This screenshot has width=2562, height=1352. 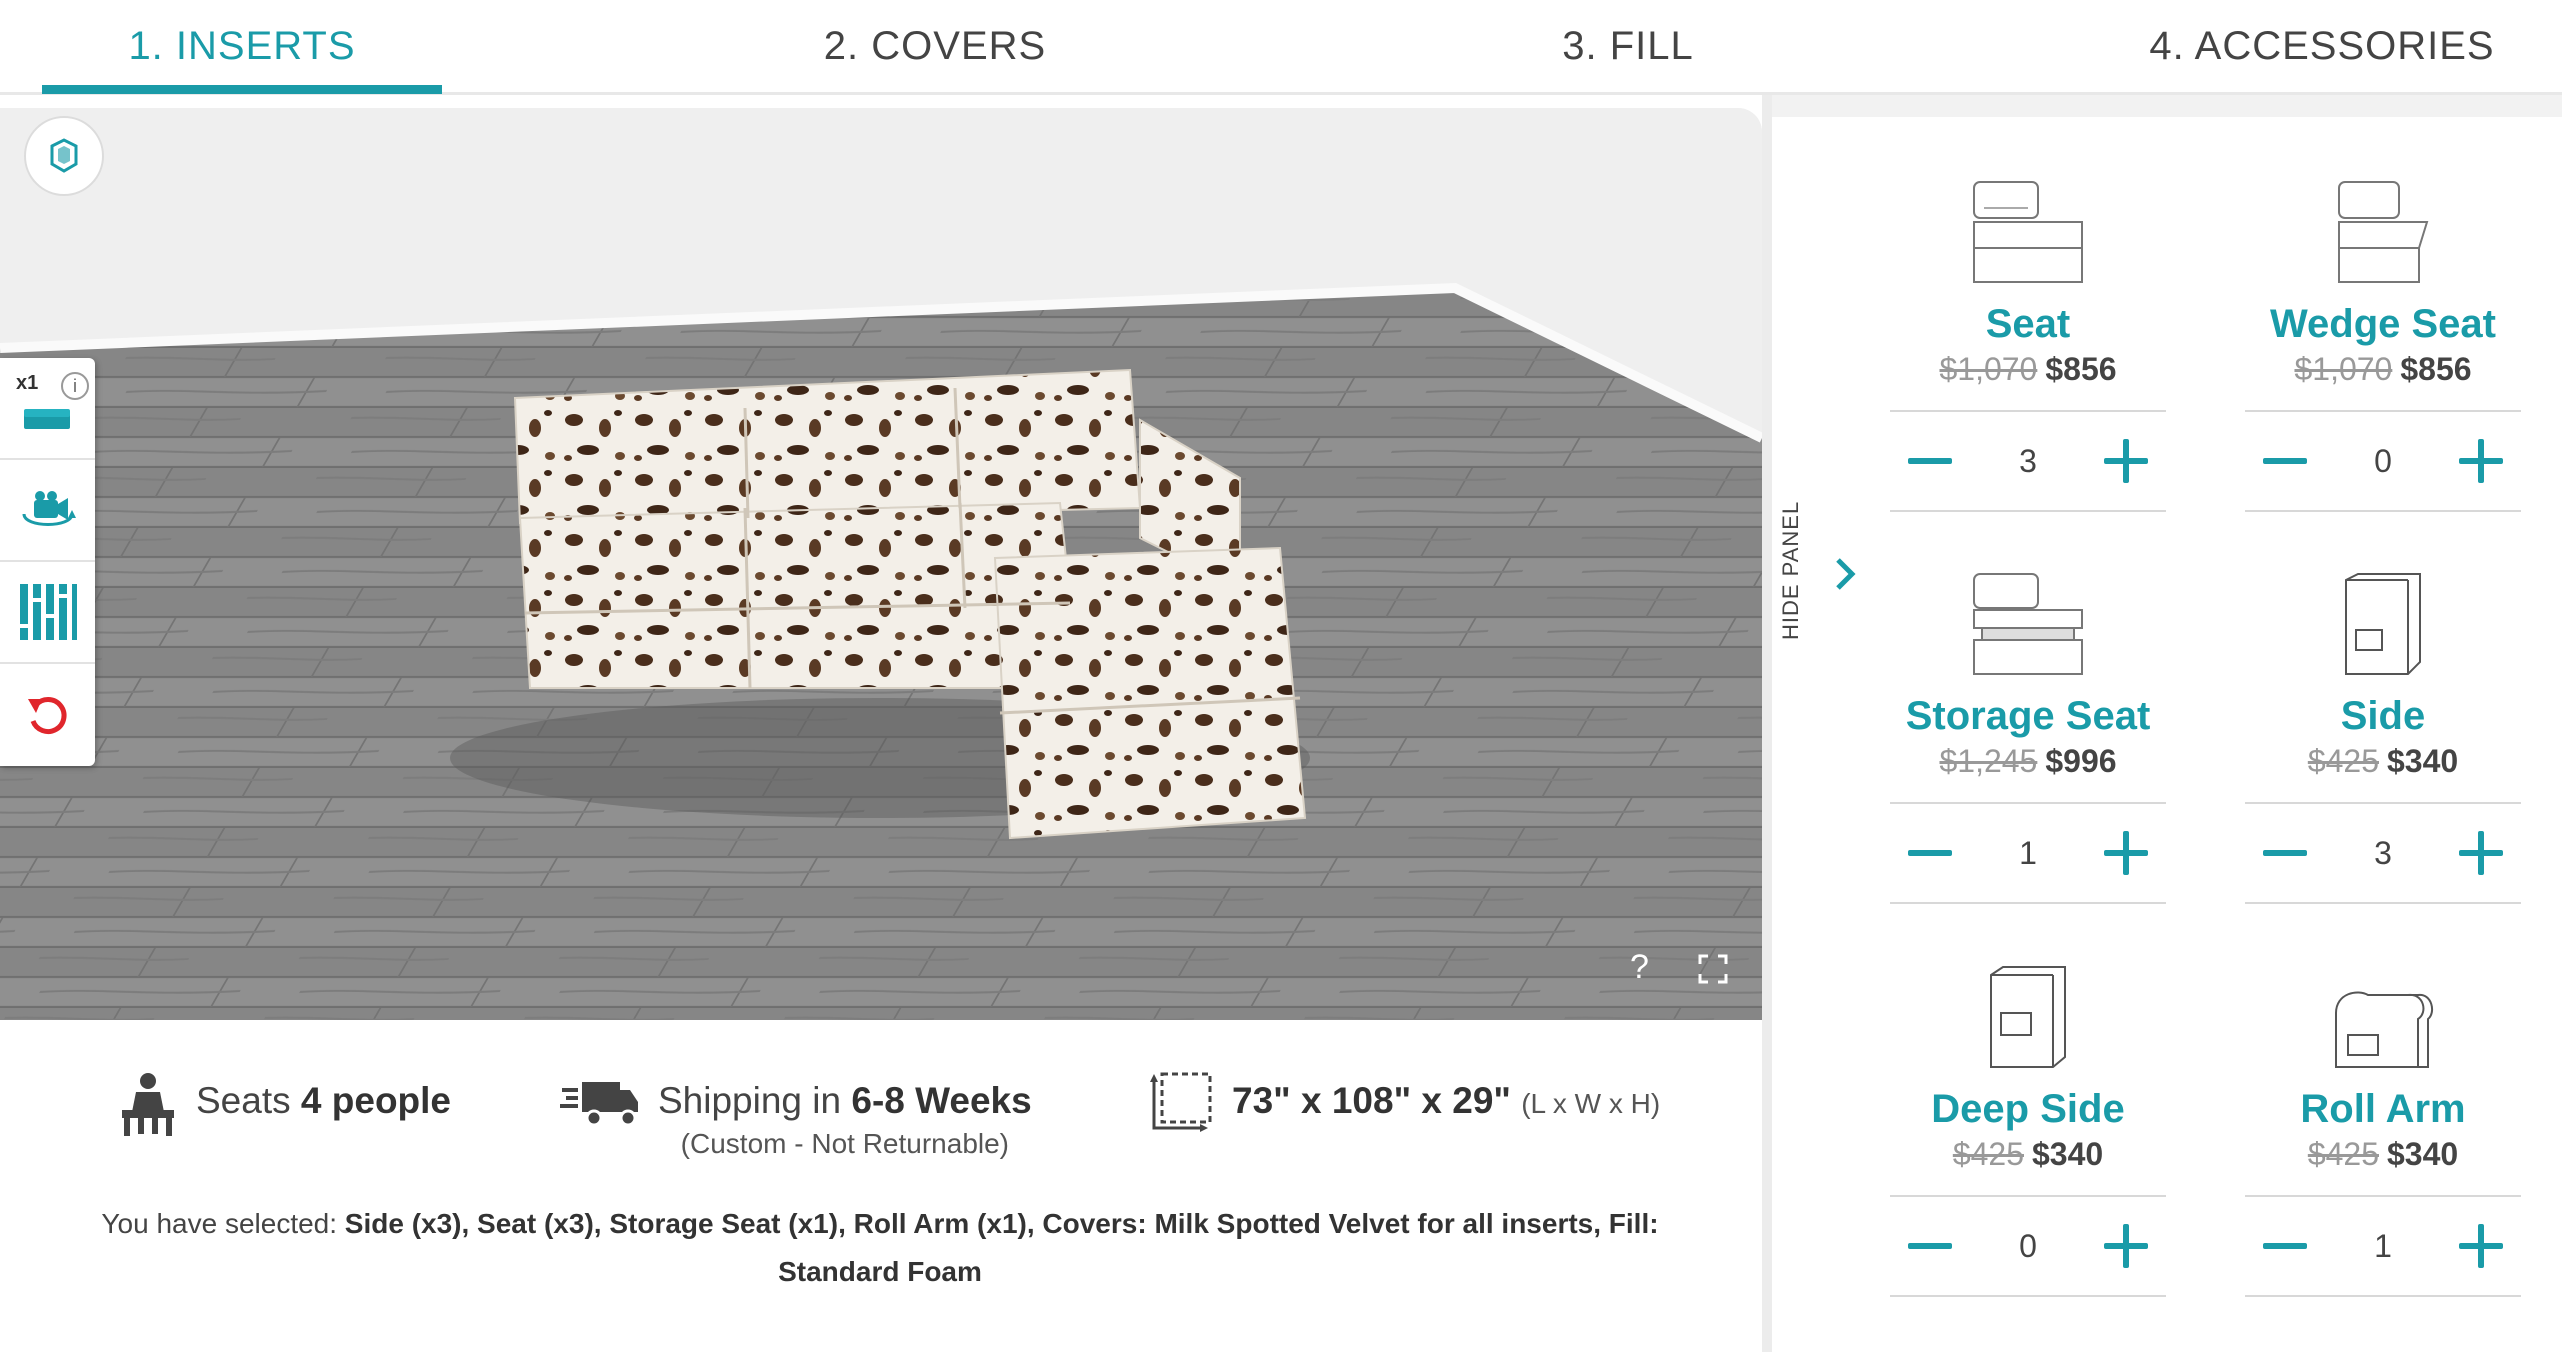 What do you see at coordinates (1822, 580) in the screenshot?
I see `hide-panel-toggle: HIDE PANEL` at bounding box center [1822, 580].